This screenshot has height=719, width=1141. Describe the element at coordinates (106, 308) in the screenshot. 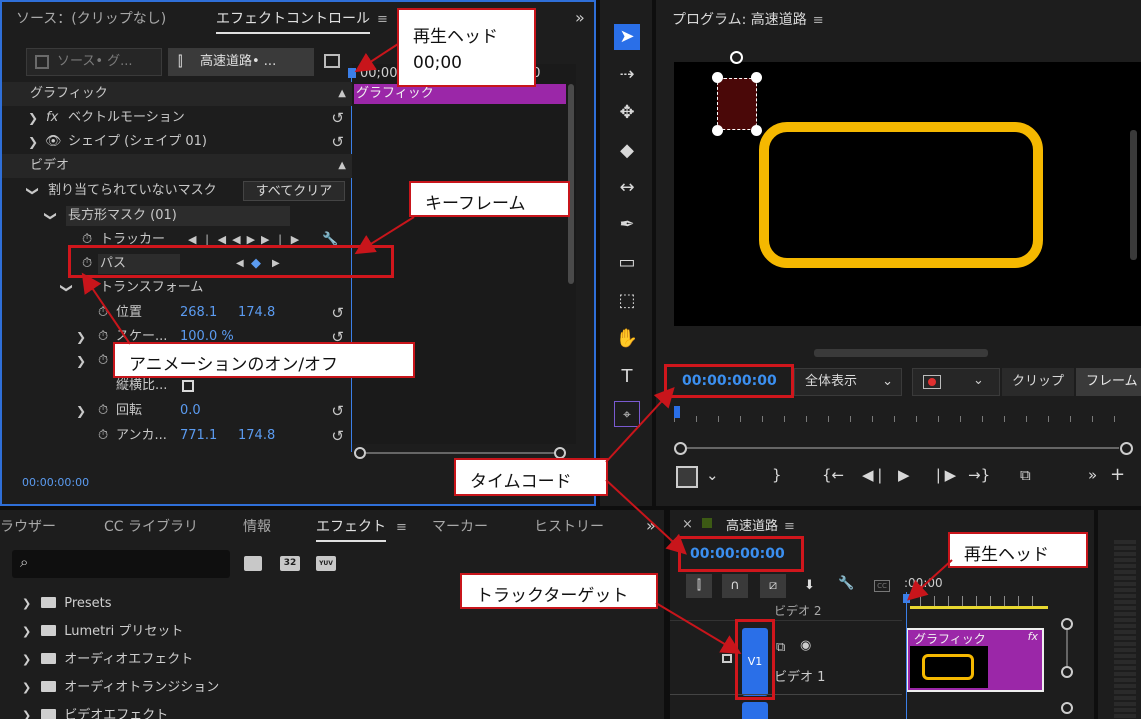

I see `arrow-anim-toggle` at that location.